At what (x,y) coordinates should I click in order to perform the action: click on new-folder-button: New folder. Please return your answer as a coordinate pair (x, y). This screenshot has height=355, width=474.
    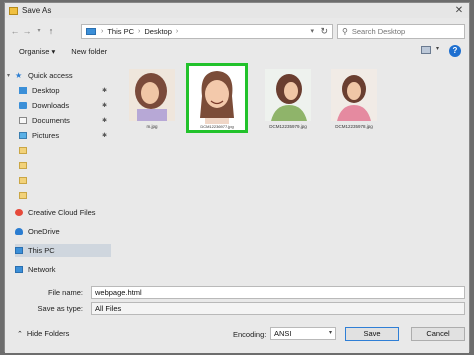
    Looking at the image, I should click on (89, 51).